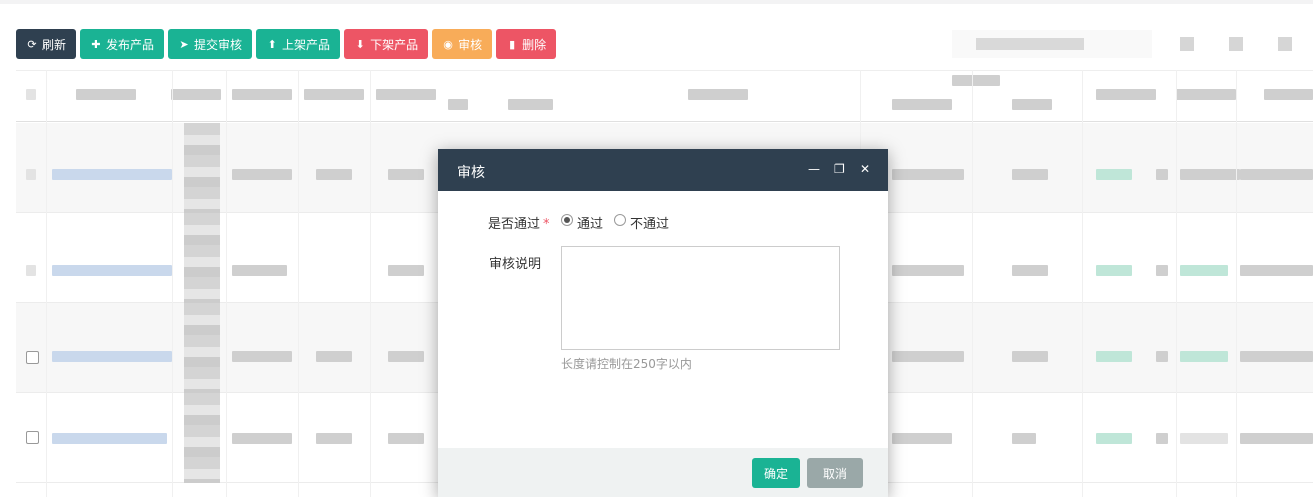  I want to click on reject-radio, so click(620, 220).